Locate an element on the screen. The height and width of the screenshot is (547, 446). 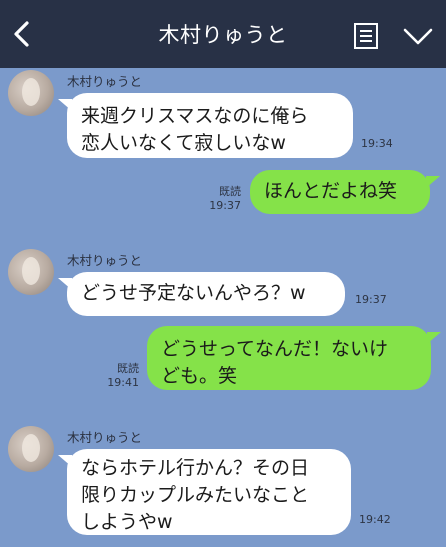
chevron-down-icon is located at coordinates (418, 36).